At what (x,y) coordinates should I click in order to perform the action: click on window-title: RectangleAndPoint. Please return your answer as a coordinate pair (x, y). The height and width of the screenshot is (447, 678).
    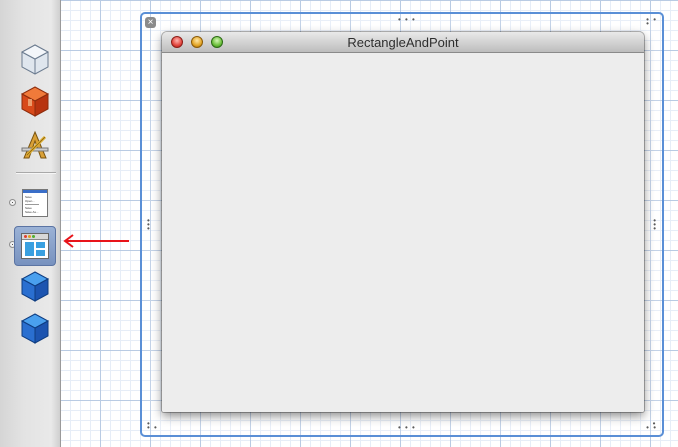
    Looking at the image, I should click on (403, 42).